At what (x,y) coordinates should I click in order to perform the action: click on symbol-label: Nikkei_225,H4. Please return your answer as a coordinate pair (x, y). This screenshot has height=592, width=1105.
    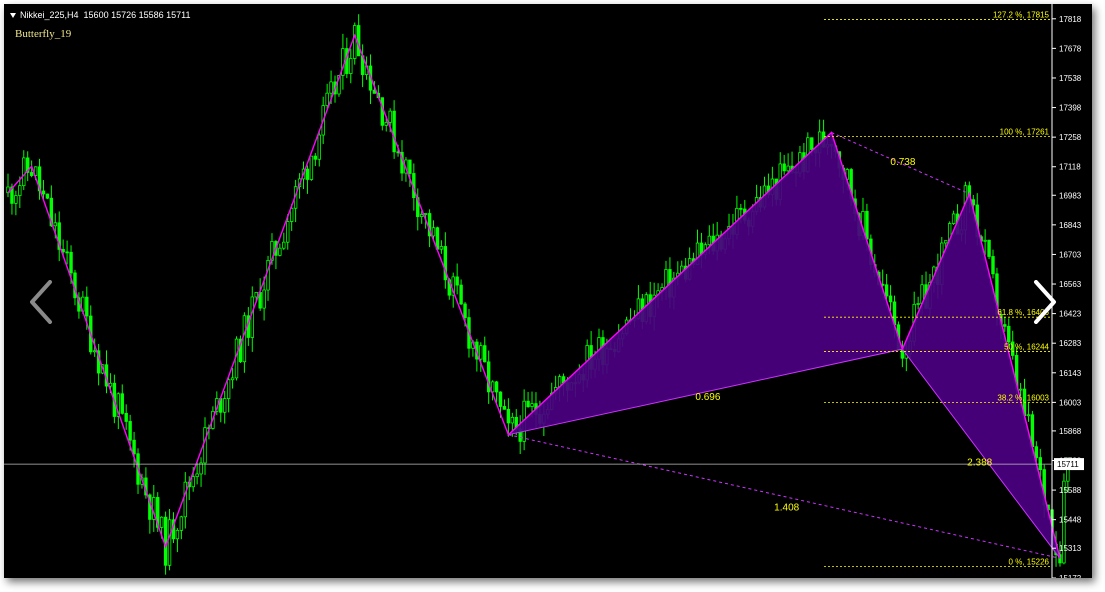
    Looking at the image, I should click on (49, 15).